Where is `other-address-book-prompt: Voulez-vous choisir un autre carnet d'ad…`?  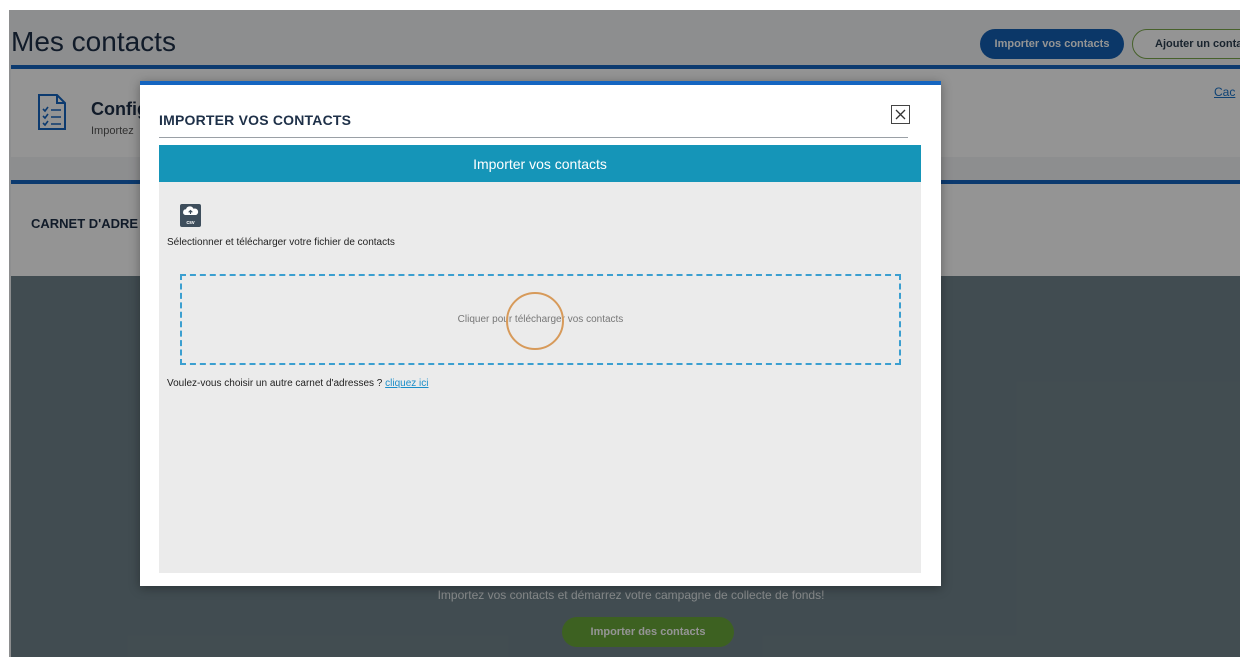
other-address-book-prompt: Voulez-vous choisir un autre carnet d'ad… is located at coordinates (298, 383).